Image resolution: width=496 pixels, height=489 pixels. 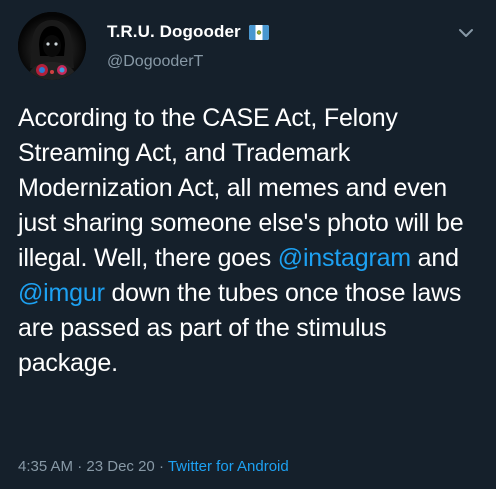 What do you see at coordinates (466, 33) in the screenshot?
I see `chevron-down-icon` at bounding box center [466, 33].